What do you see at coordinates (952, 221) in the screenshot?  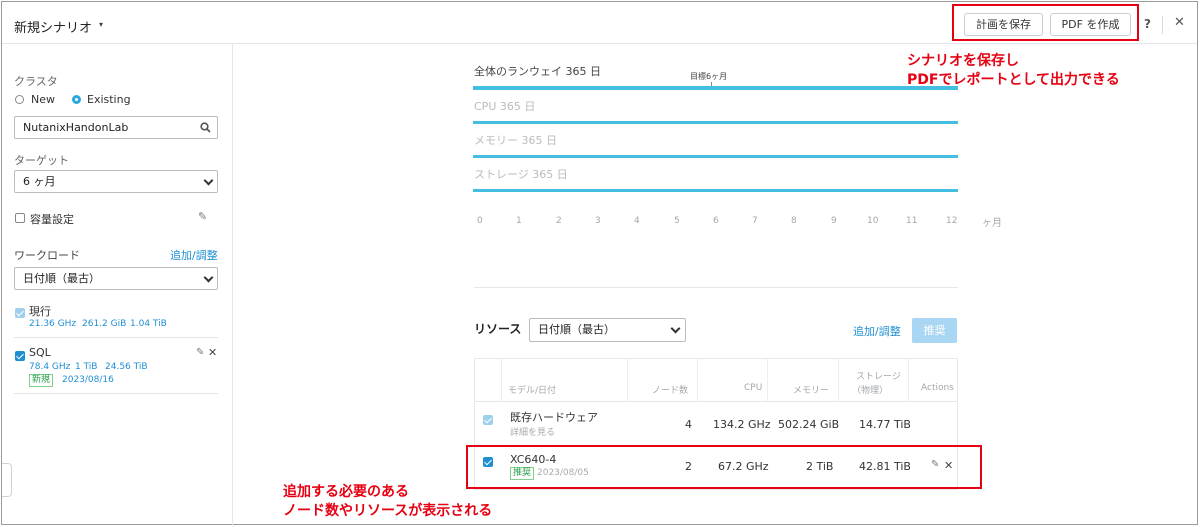 I see `x-axis-tick: 12` at bounding box center [952, 221].